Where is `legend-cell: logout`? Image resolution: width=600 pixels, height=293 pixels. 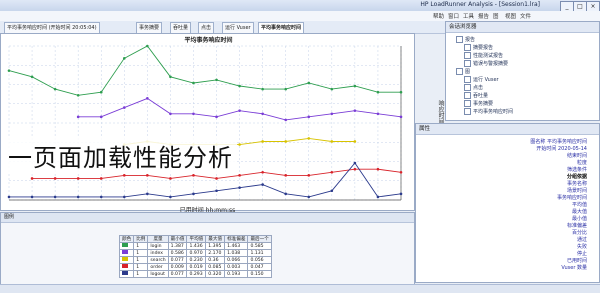
legend-cell: logout is located at coordinates (158, 274).